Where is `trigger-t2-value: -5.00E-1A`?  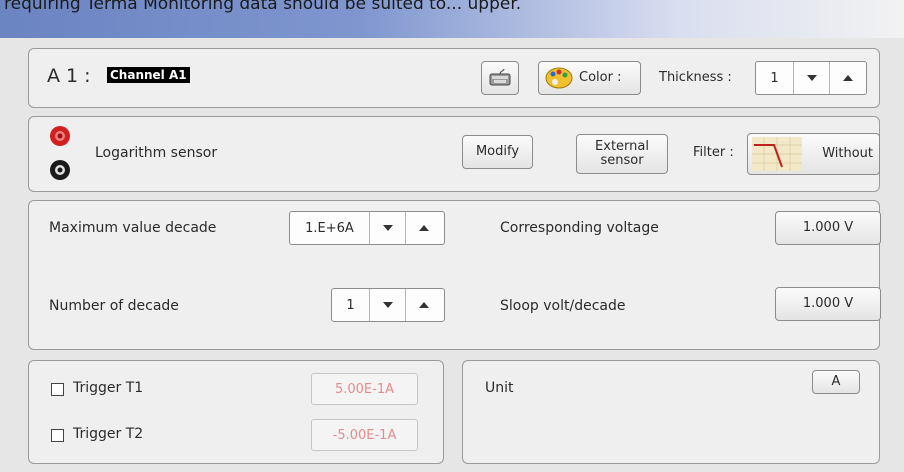
trigger-t2-value: -5.00E-1A is located at coordinates (364, 435).